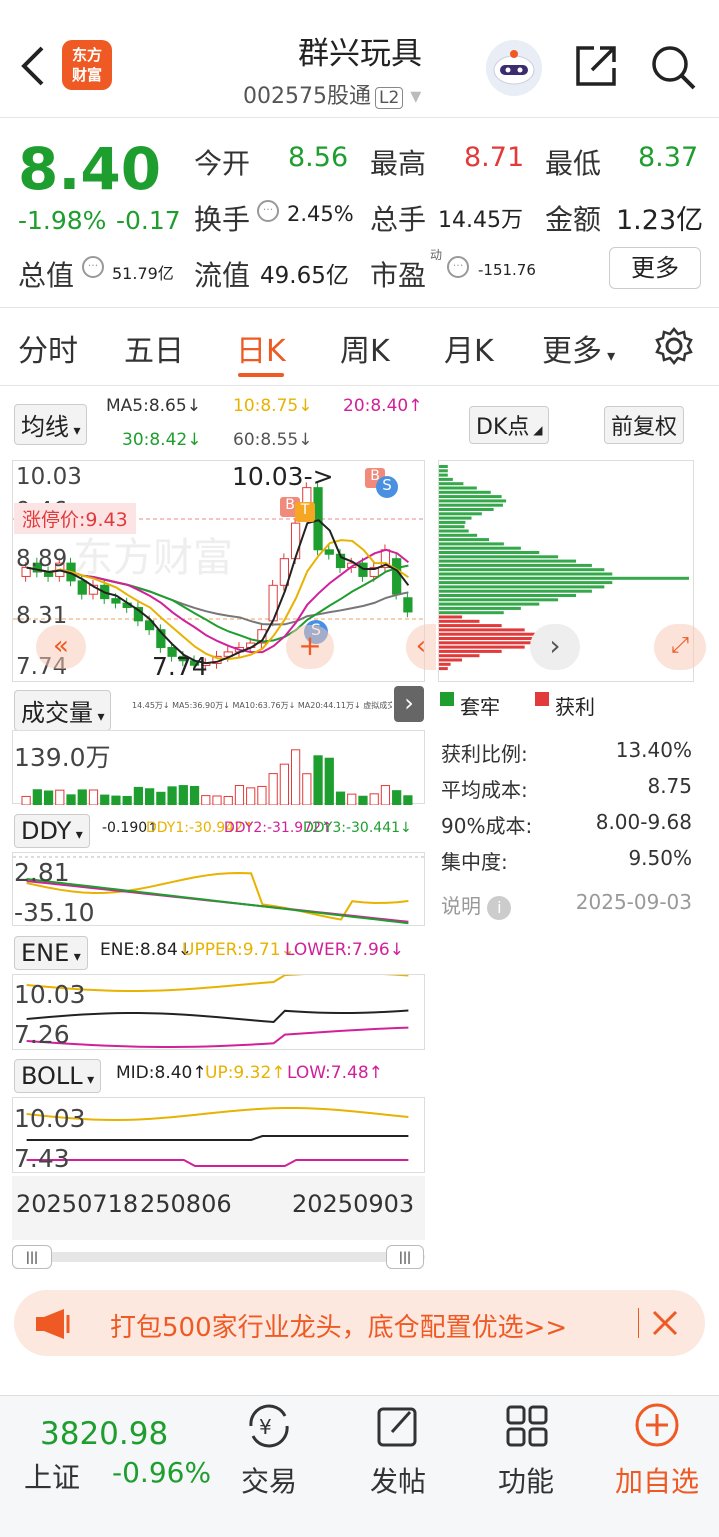  I want to click on ma-select: 均线 ▾, so click(50, 424).